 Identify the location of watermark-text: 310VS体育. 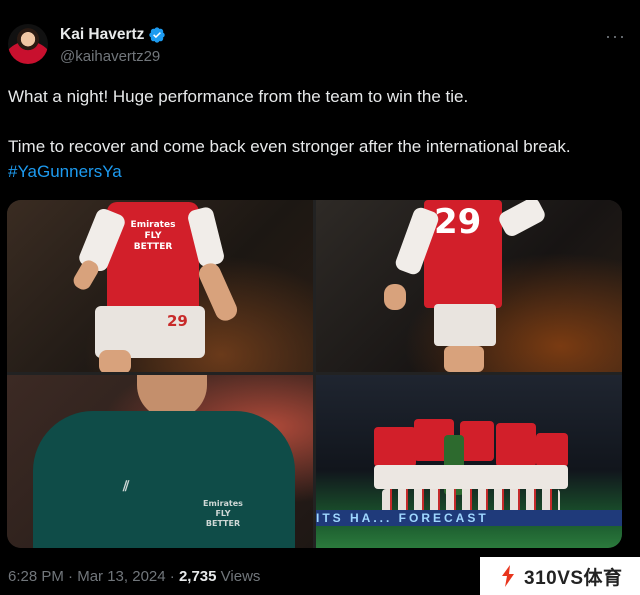
(573, 578).